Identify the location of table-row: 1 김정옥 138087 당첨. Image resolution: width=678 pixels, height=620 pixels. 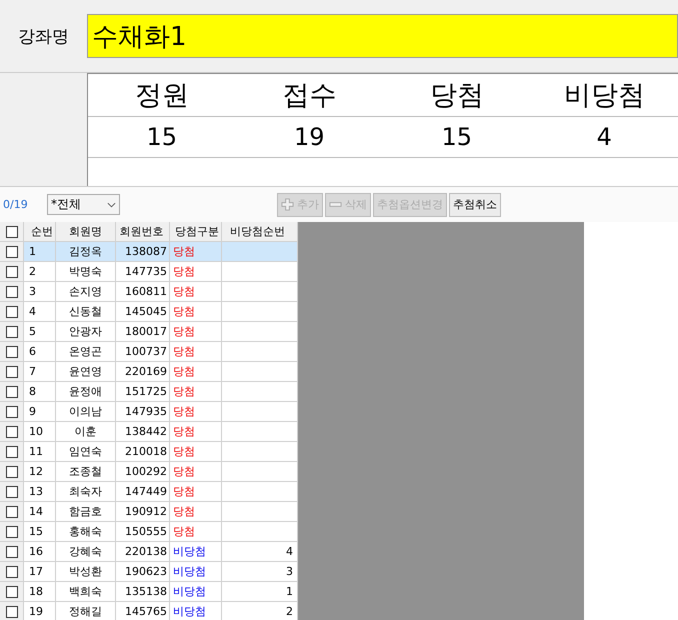
(149, 252).